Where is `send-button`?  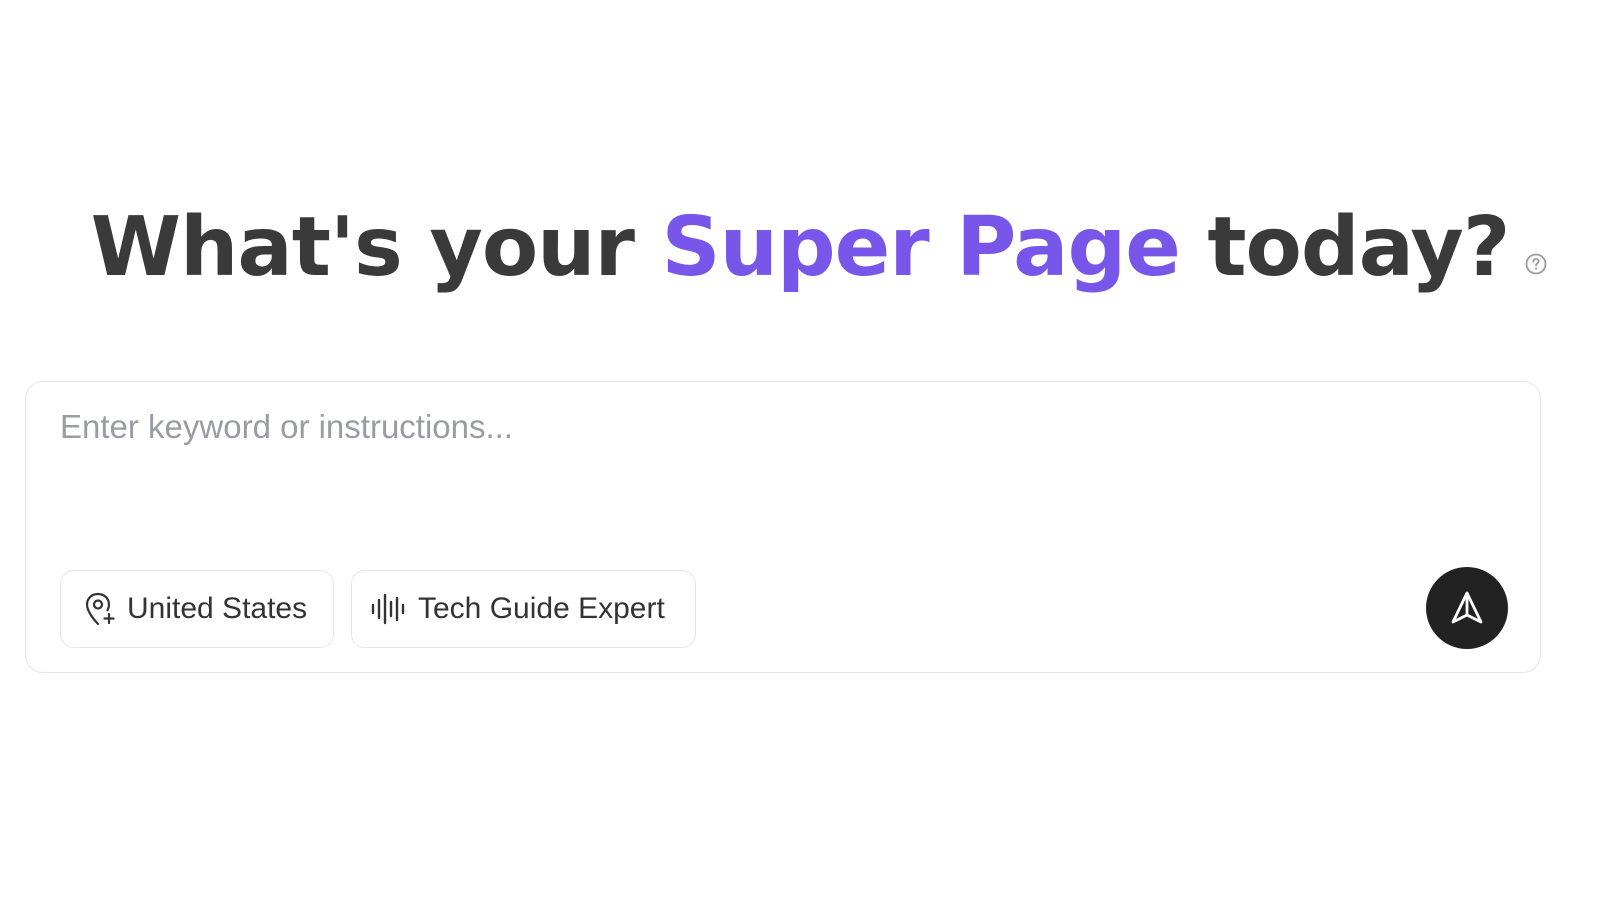
send-button is located at coordinates (1467, 608).